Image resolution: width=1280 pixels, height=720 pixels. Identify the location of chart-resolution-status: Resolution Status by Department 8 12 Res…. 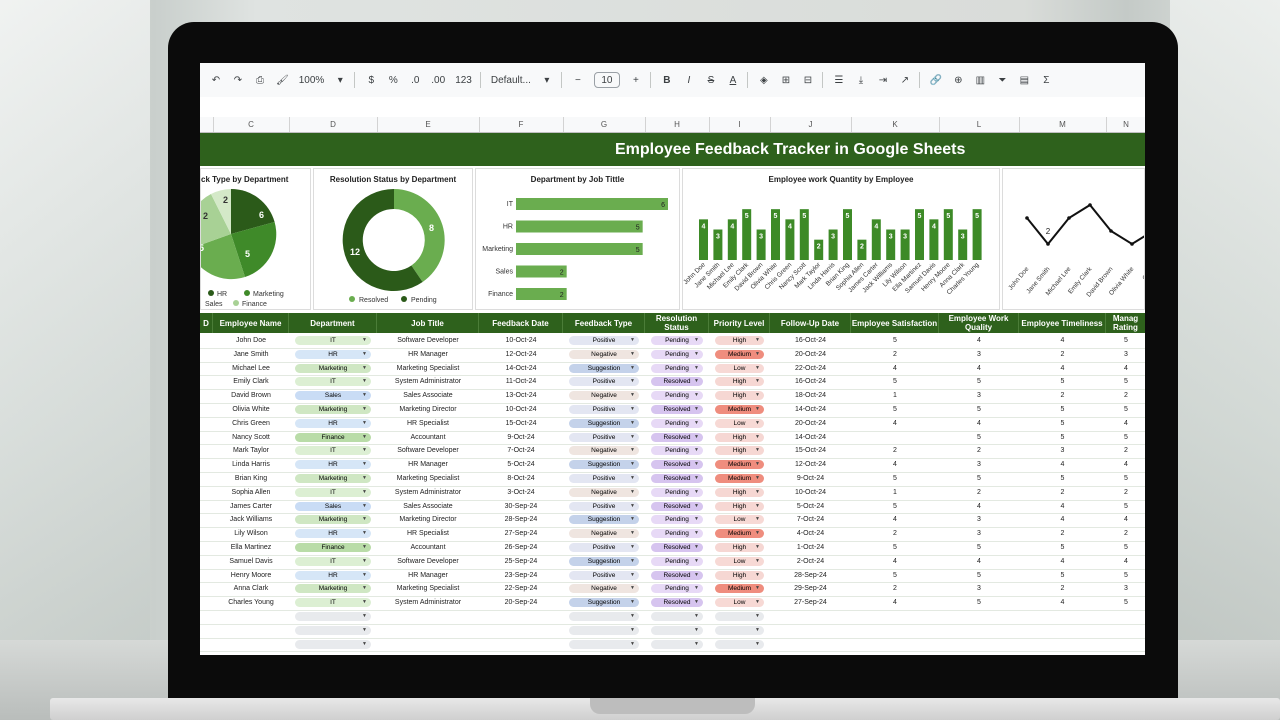
(393, 239).